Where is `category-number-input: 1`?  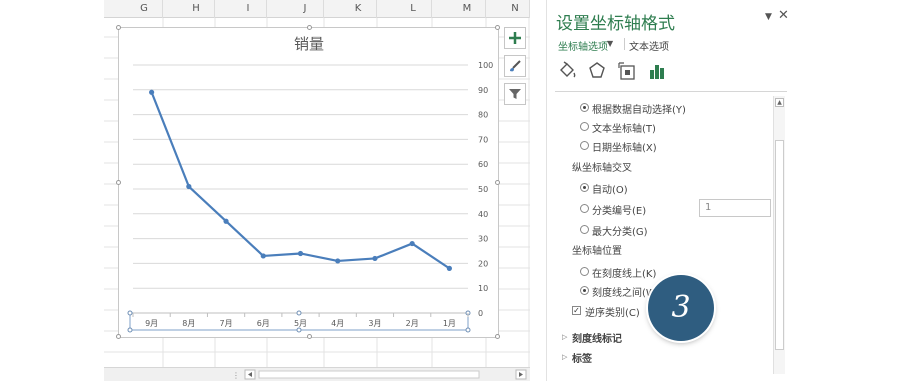
category-number-input: 1 is located at coordinates (735, 208).